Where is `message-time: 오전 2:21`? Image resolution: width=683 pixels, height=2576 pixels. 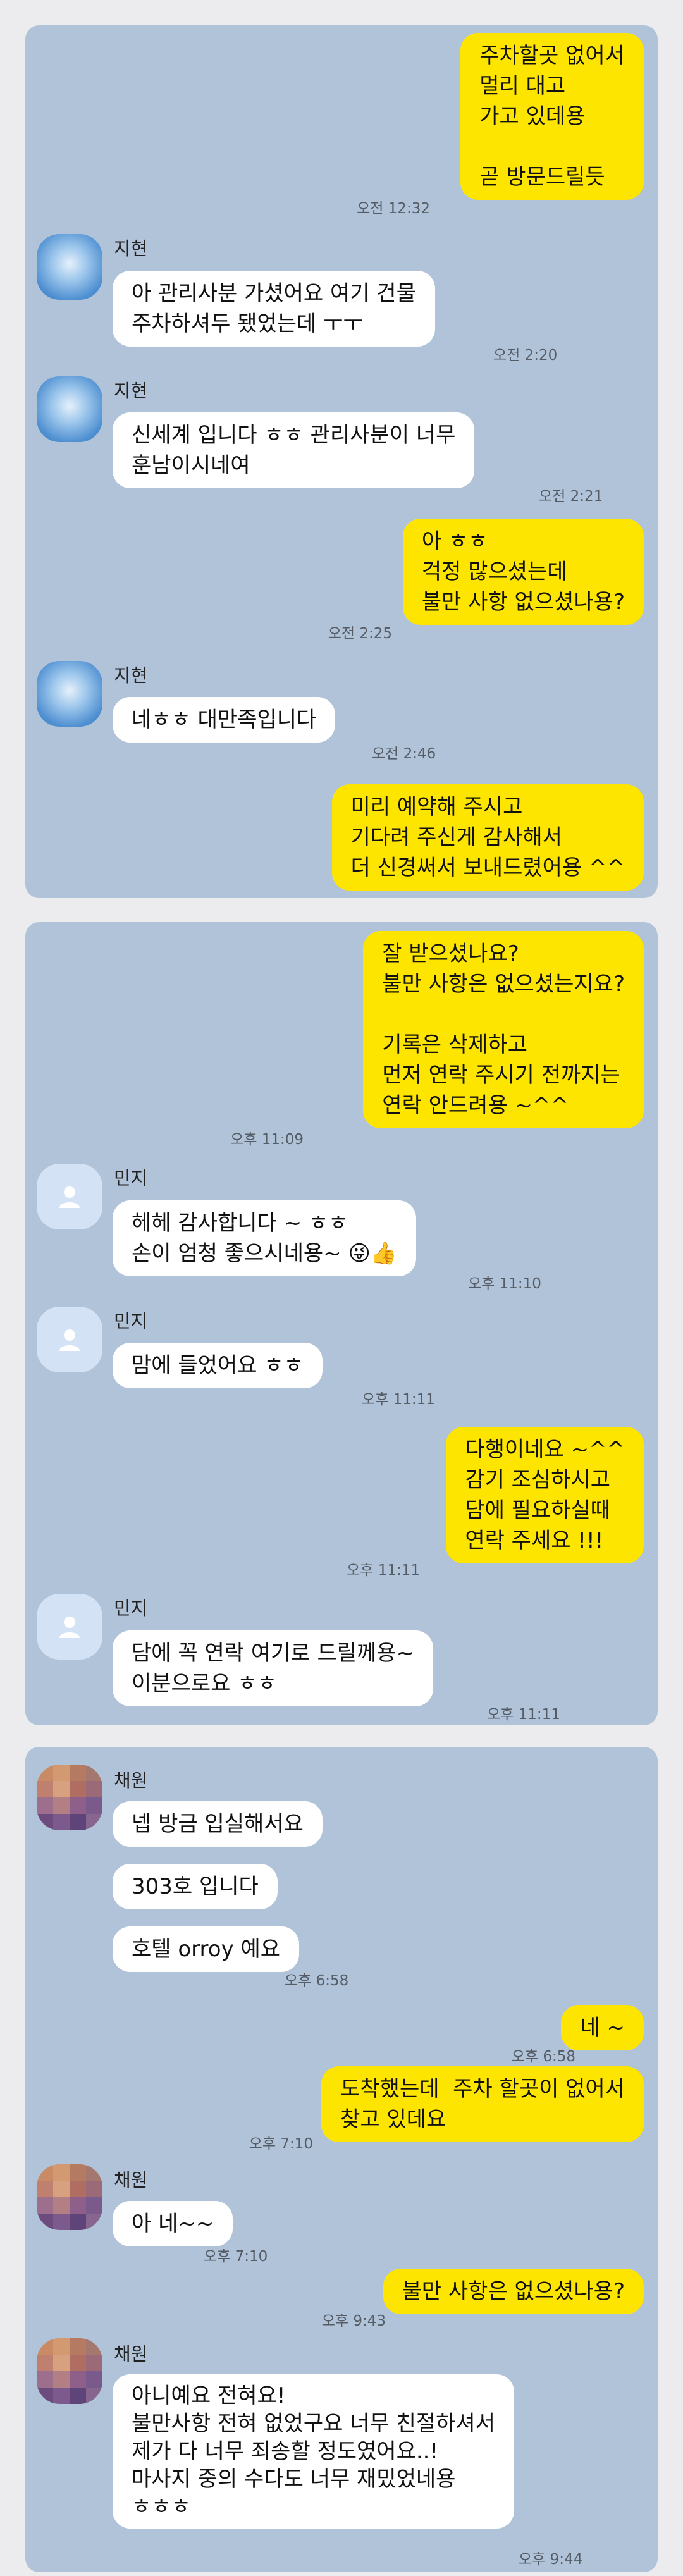 message-time: 오전 2:21 is located at coordinates (571, 496).